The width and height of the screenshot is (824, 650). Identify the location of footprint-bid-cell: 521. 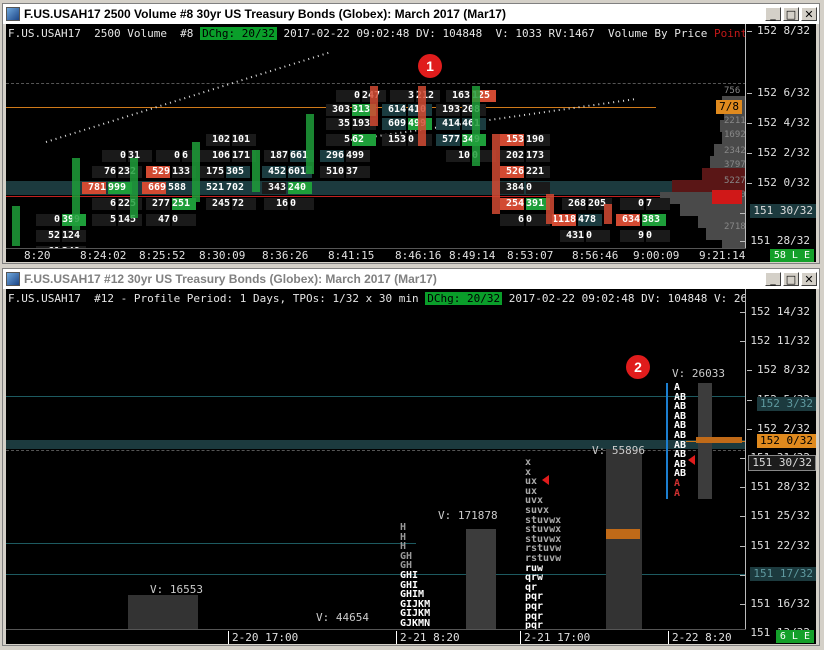
(212, 188).